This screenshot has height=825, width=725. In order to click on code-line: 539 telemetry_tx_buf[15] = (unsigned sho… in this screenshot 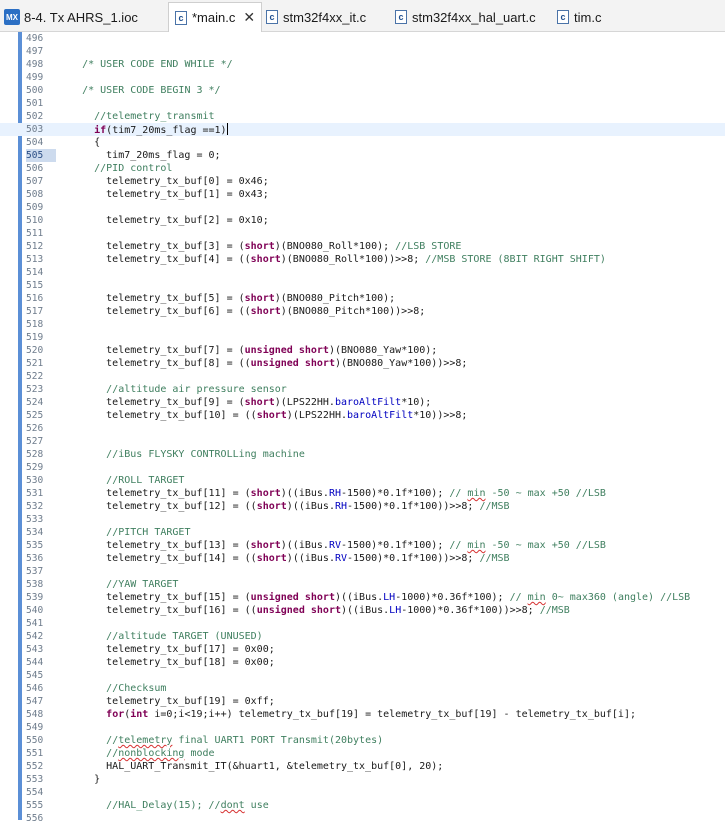, I will do `click(362, 597)`.